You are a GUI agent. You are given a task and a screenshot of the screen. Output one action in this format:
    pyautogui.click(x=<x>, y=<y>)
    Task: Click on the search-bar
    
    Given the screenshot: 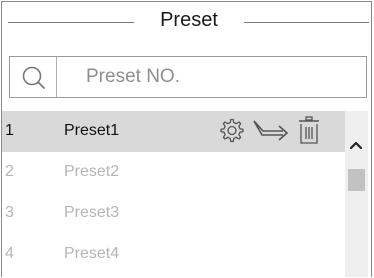 What is the action you would take?
    pyautogui.click(x=188, y=77)
    